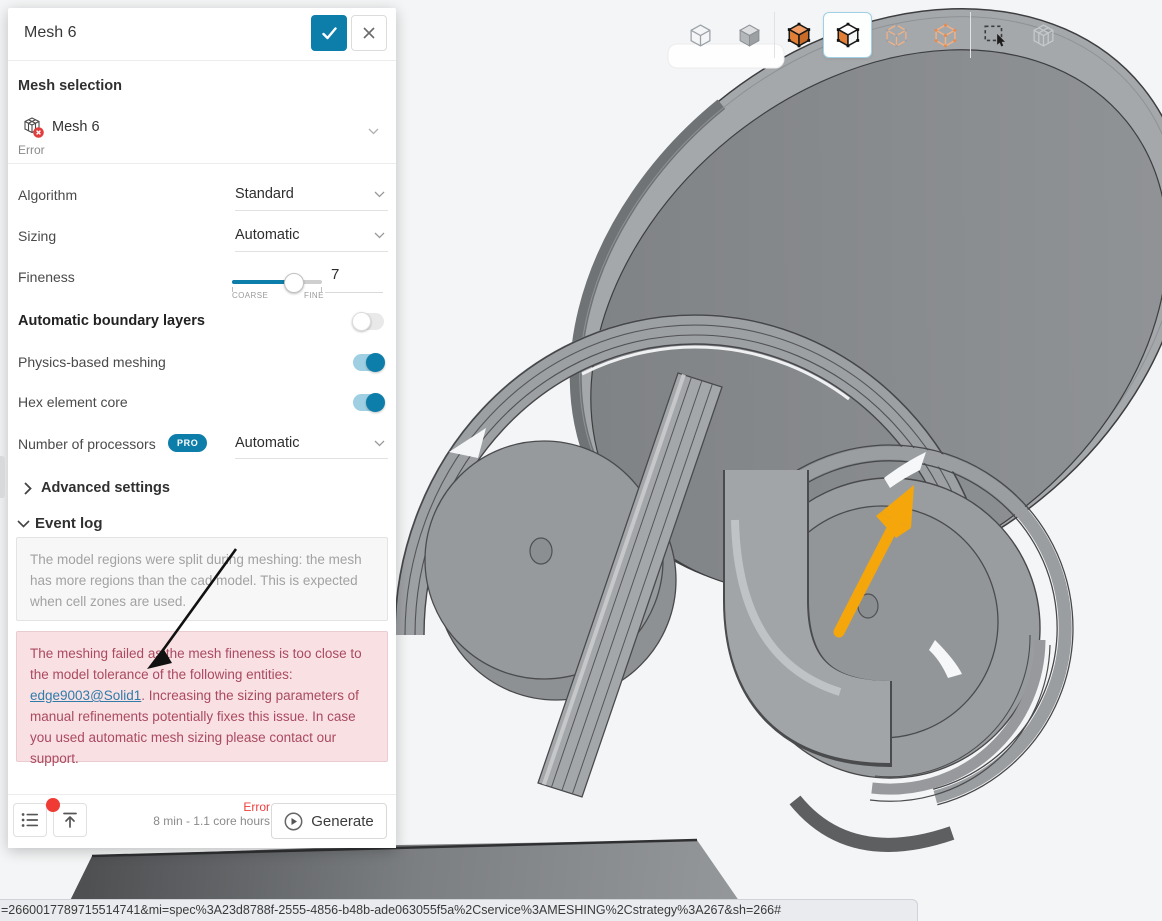  What do you see at coordinates (105, 488) in the screenshot?
I see `advanced-settings-header: Advanced settings` at bounding box center [105, 488].